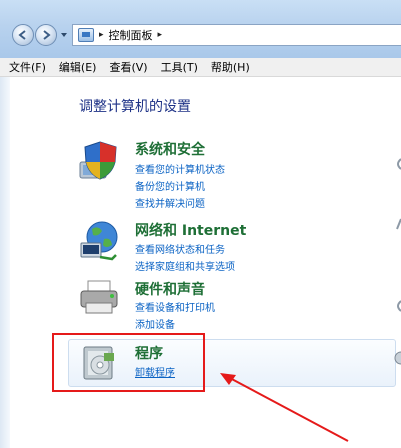 The width and height of the screenshot is (401, 448). What do you see at coordinates (185, 265) in the screenshot?
I see `link-homegroup-sharing: 选择家庭组和共享选项` at bounding box center [185, 265].